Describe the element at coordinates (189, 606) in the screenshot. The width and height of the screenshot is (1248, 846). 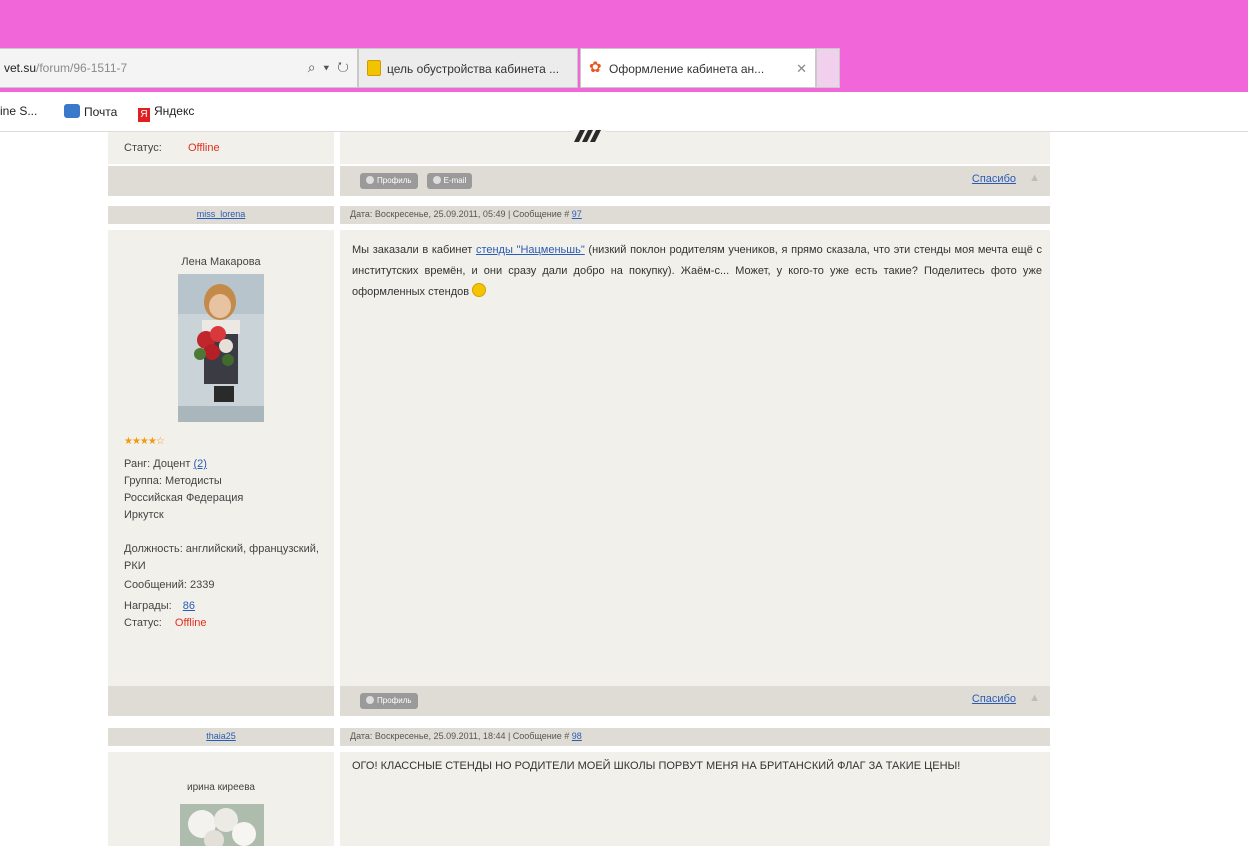
I see `awards-link: 86` at that location.